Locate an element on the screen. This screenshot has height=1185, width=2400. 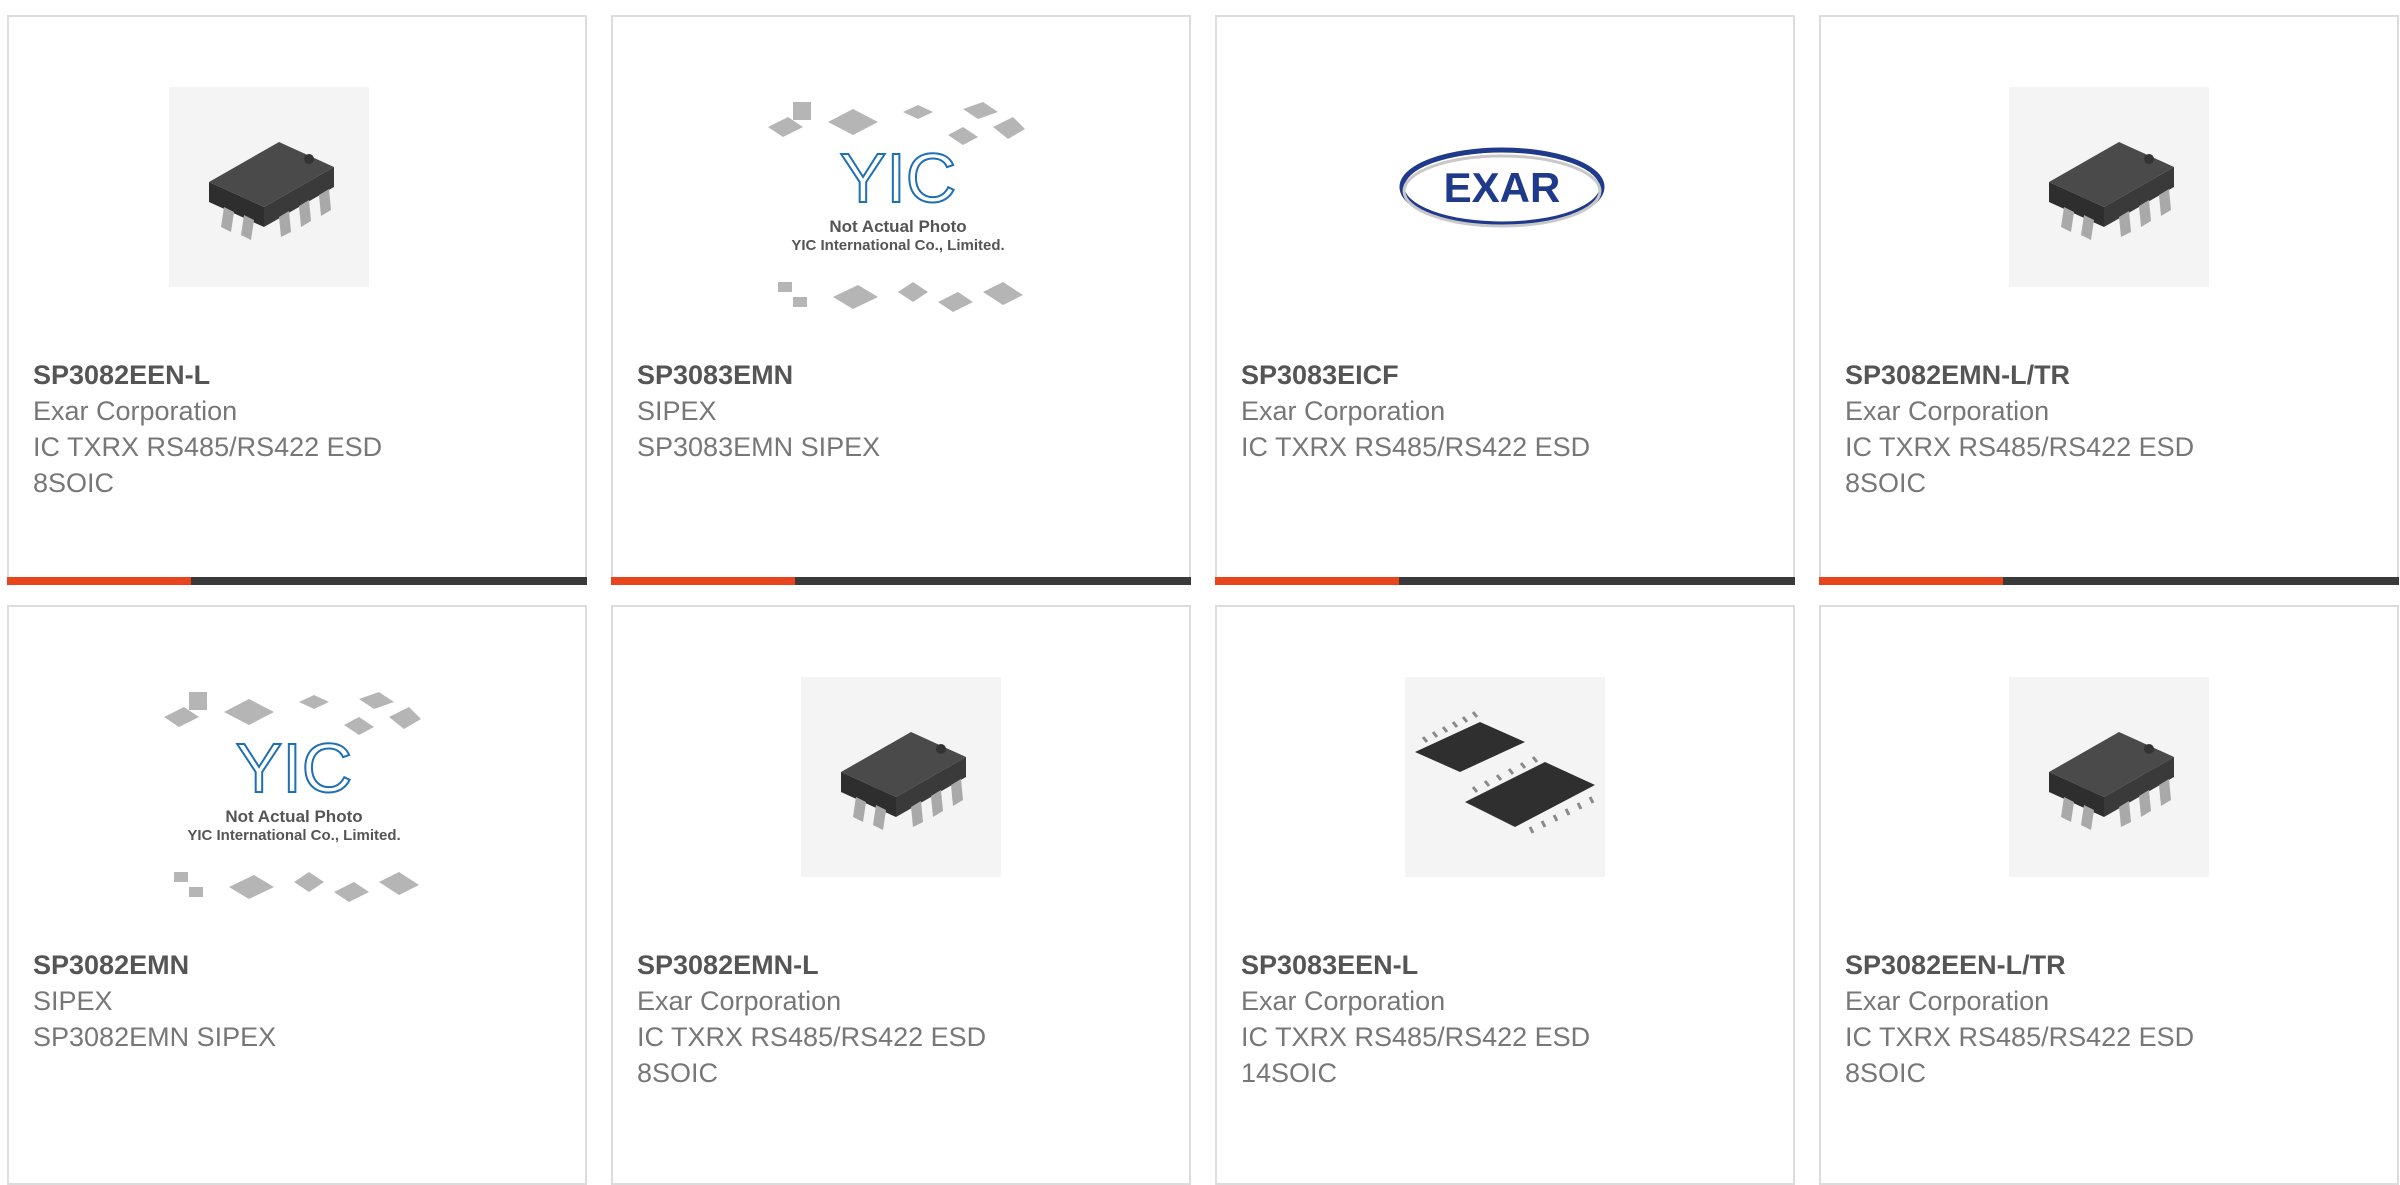
part-number: SP3083EEN-L is located at coordinates (1507, 965).